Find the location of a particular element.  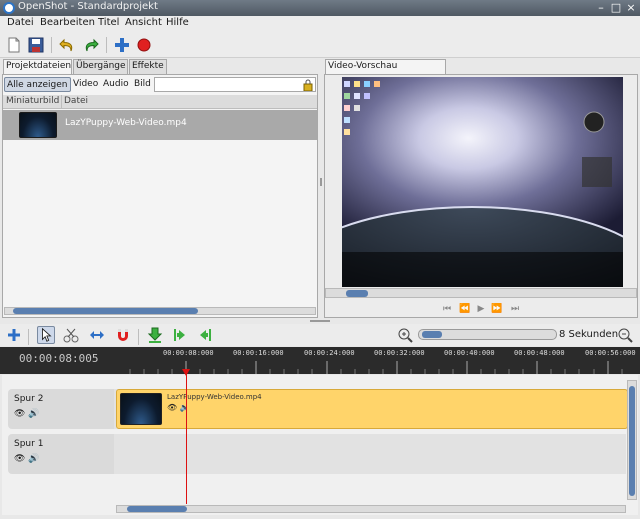

resize-tool-icon is located at coordinates (97, 335).